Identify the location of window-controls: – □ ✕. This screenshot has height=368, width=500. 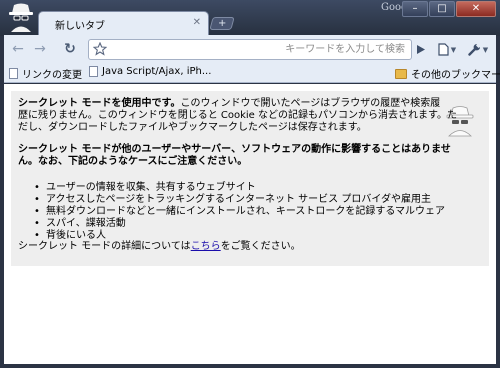
(449, 9).